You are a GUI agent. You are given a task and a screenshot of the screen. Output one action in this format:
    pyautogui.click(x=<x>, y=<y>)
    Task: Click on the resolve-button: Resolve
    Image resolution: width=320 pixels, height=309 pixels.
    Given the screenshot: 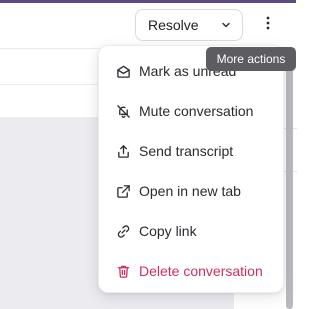 What is the action you would take?
    pyautogui.click(x=189, y=25)
    